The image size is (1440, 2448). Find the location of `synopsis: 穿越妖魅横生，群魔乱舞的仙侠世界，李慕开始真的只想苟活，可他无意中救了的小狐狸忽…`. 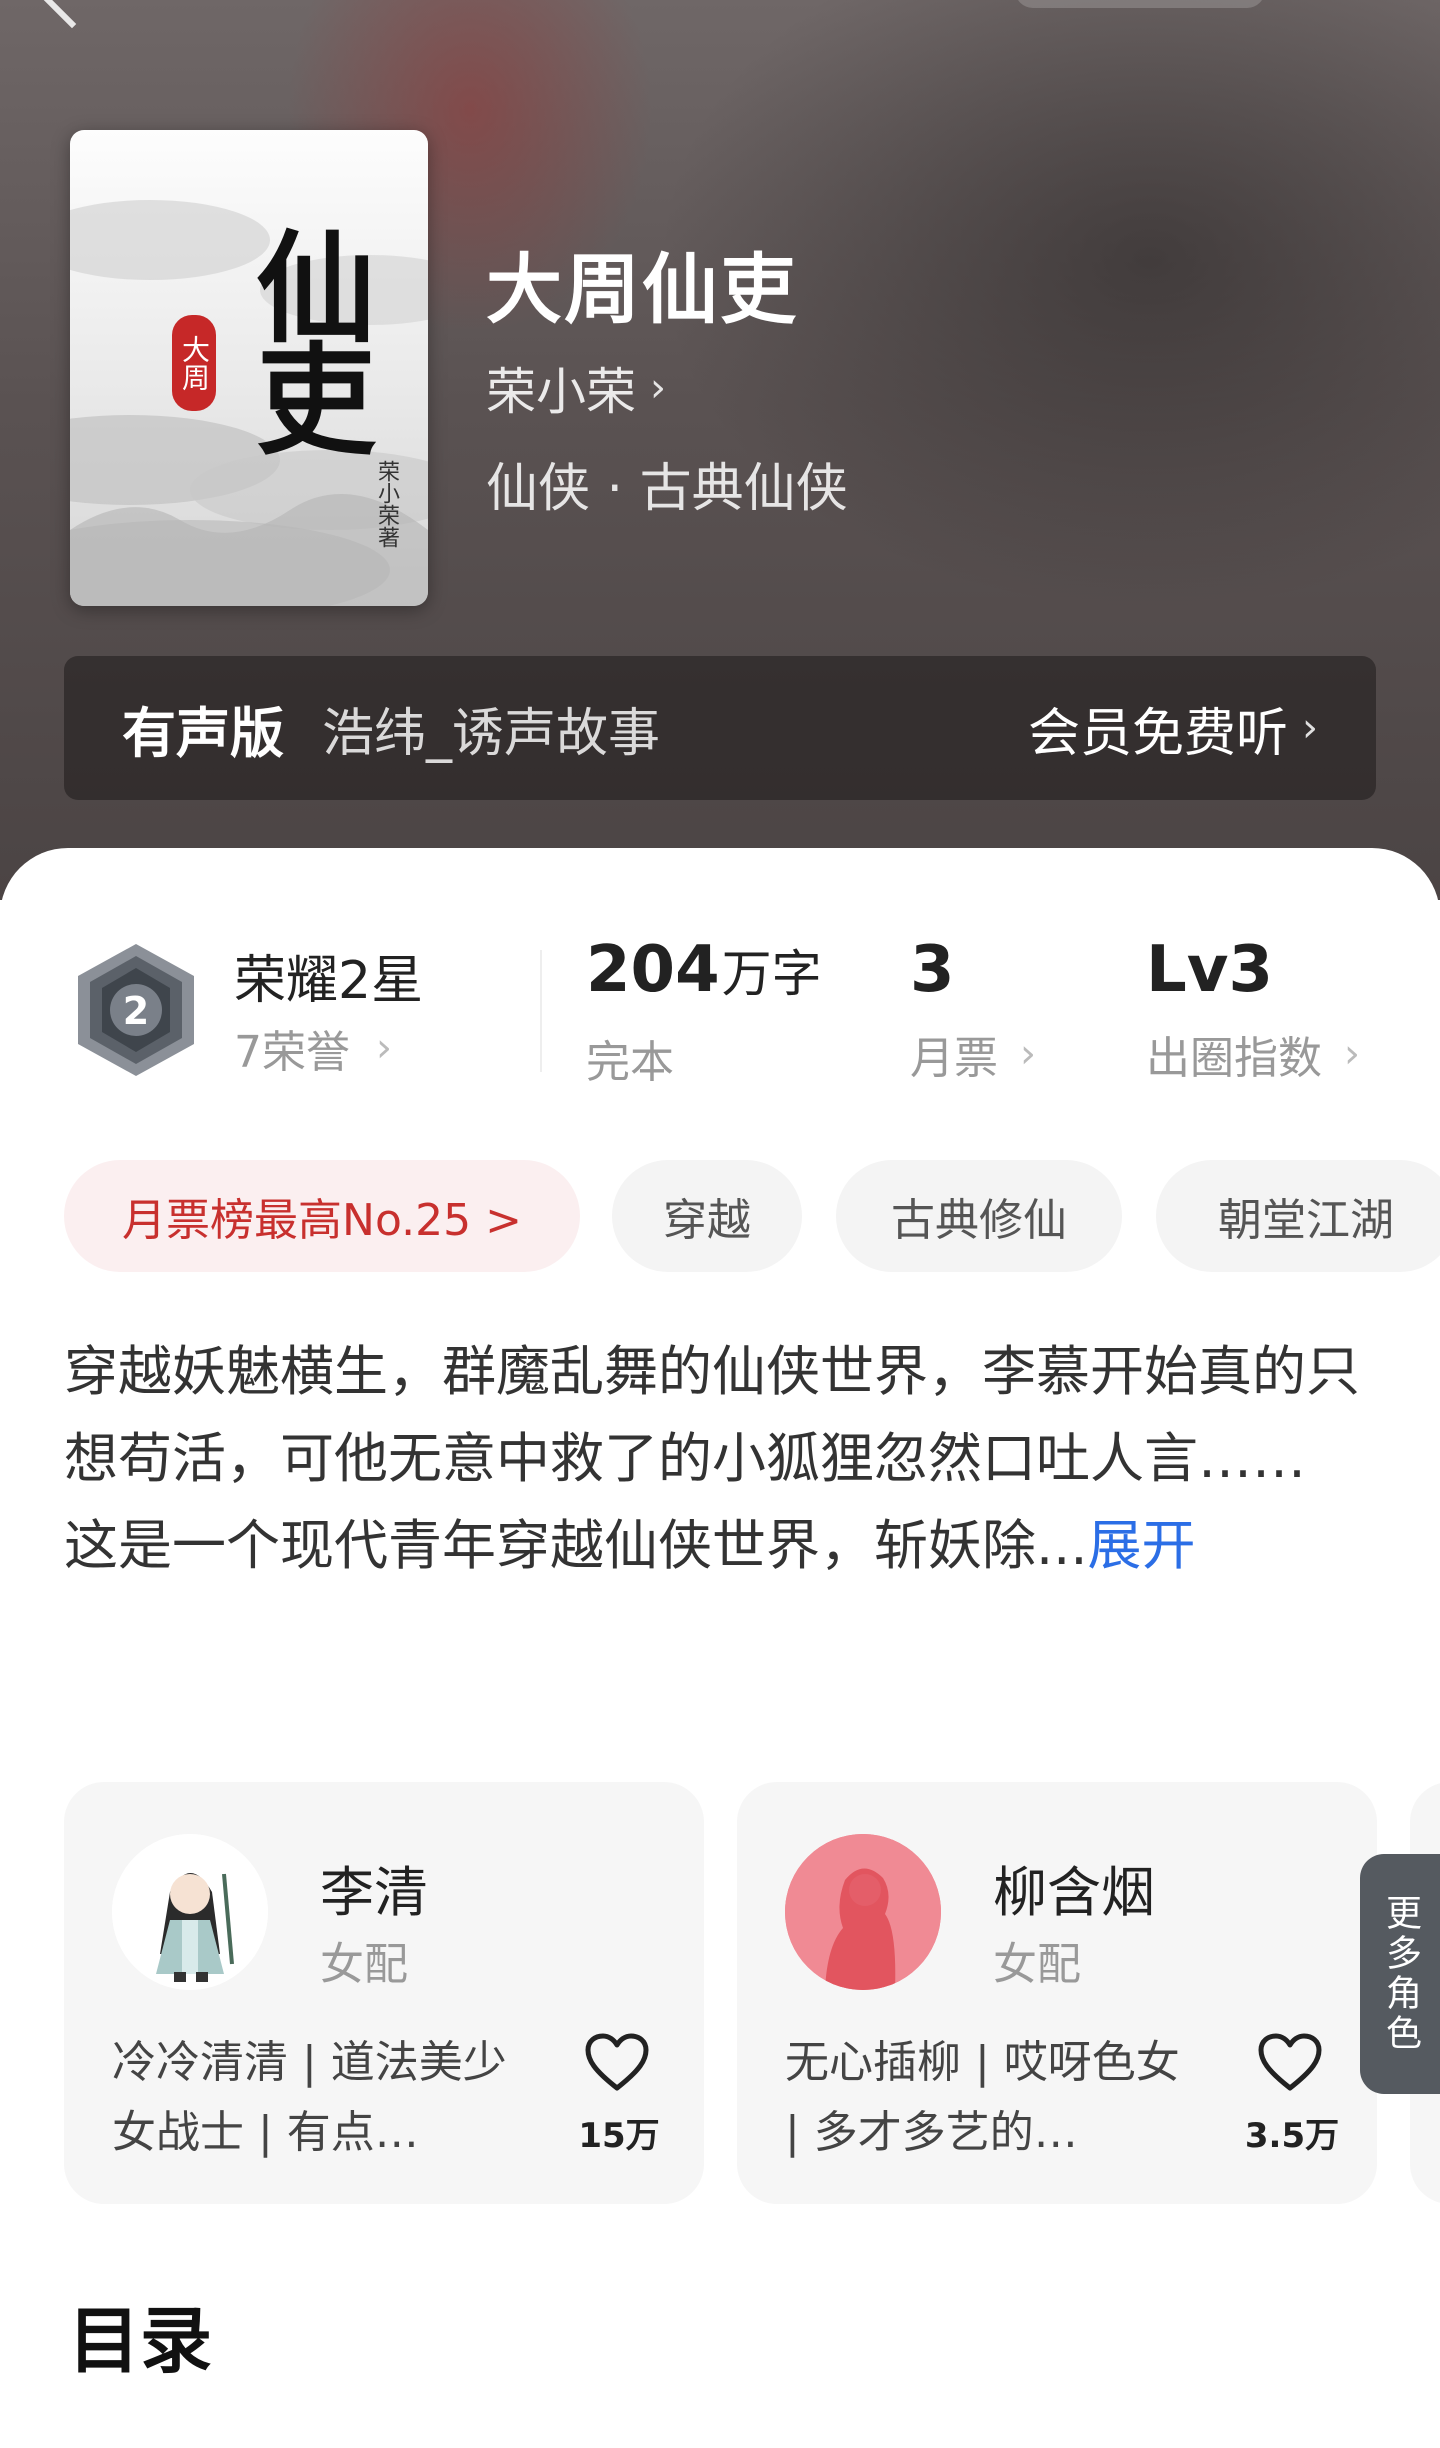

synopsis: 穿越妖魅横生，群魔乱舞的仙侠世界，李慕开始真的只想苟活，可他无意中救了的小狐狸忽… is located at coordinates (724, 1458).